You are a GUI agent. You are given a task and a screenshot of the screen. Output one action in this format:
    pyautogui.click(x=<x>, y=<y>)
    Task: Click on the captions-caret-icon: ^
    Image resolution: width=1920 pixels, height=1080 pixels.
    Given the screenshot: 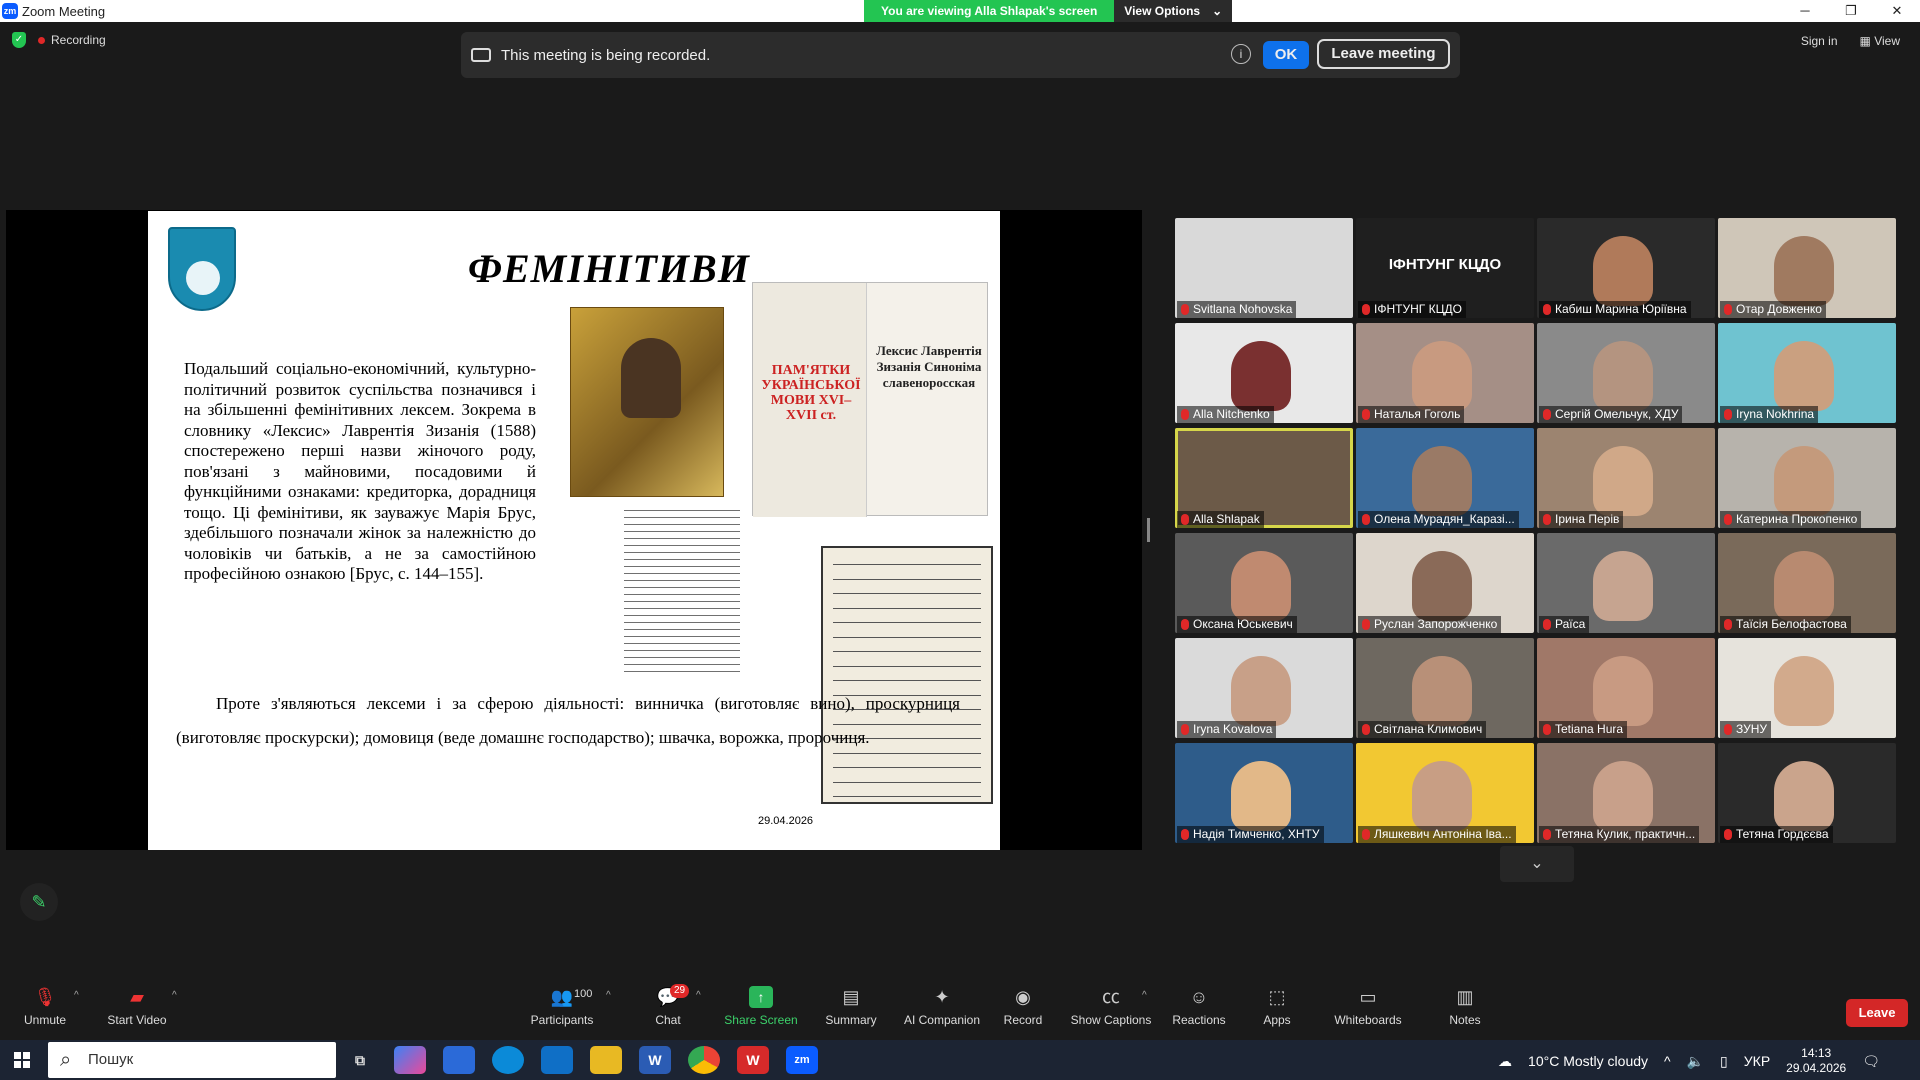 What is the action you would take?
    pyautogui.click(x=1144, y=995)
    